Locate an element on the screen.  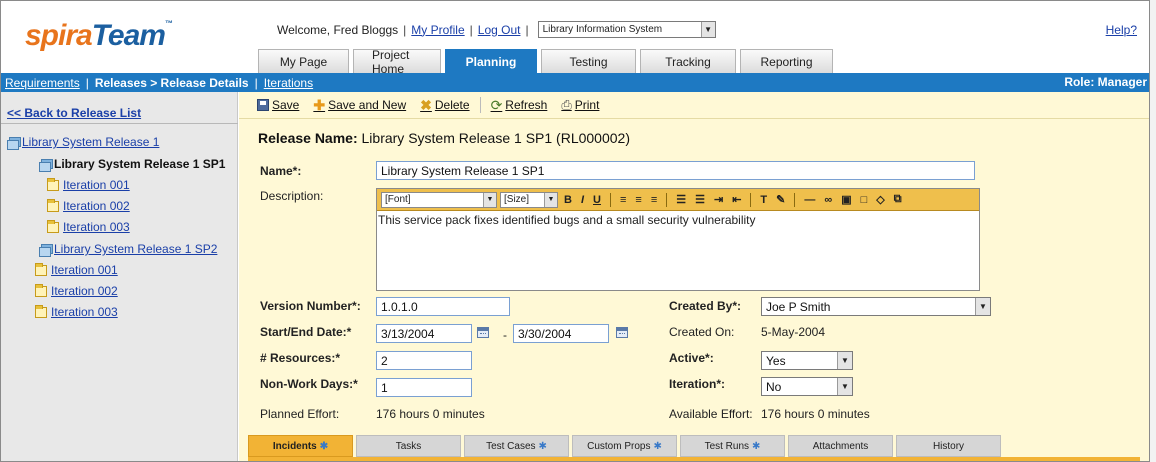
created-on-value: 5-May-2004 is located at coordinates (793, 332).